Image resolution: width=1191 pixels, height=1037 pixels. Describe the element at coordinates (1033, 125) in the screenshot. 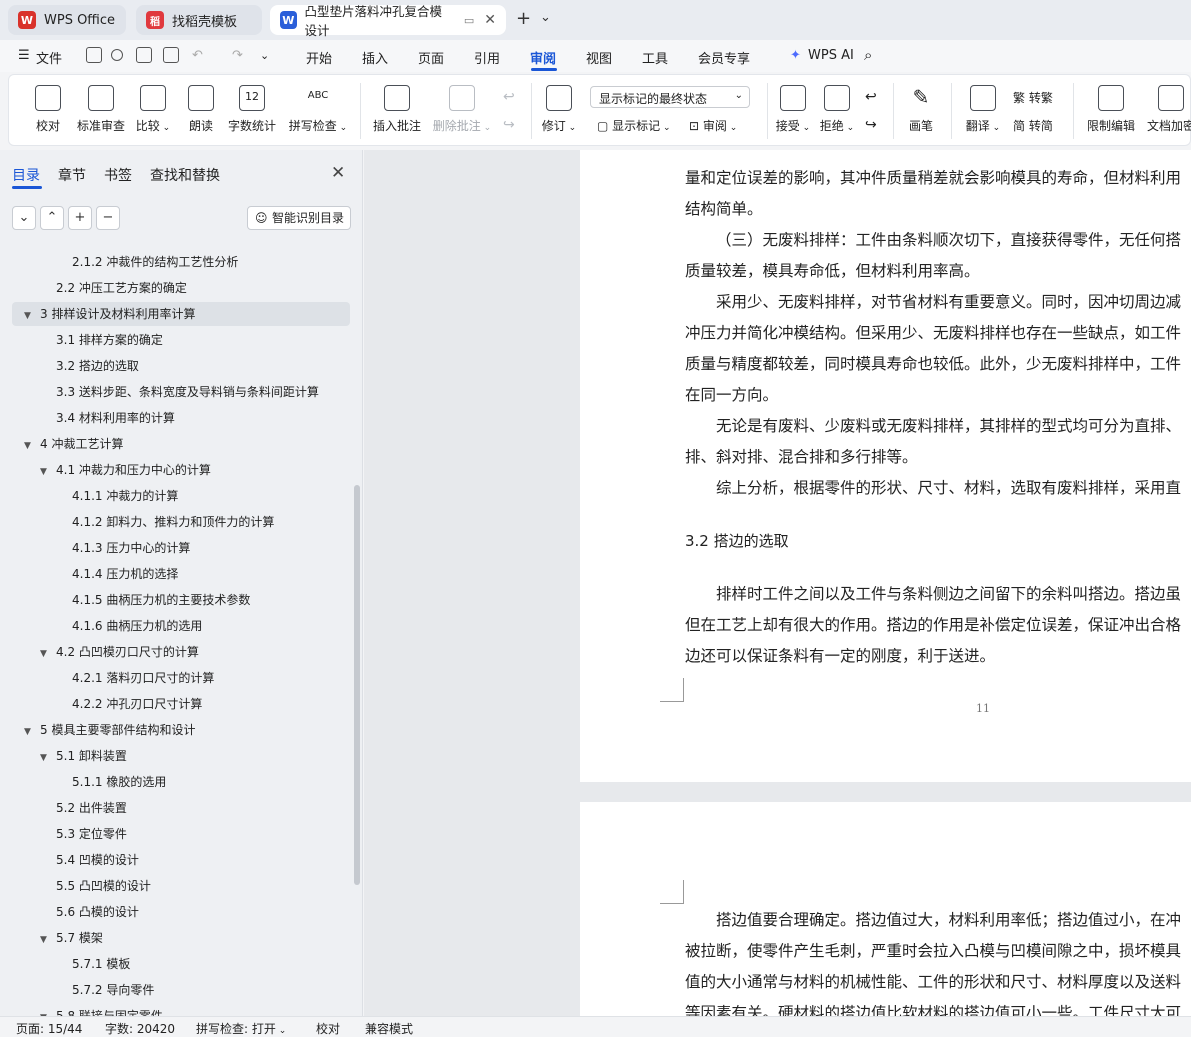

I see `to-simplified-button: 简 转简` at that location.